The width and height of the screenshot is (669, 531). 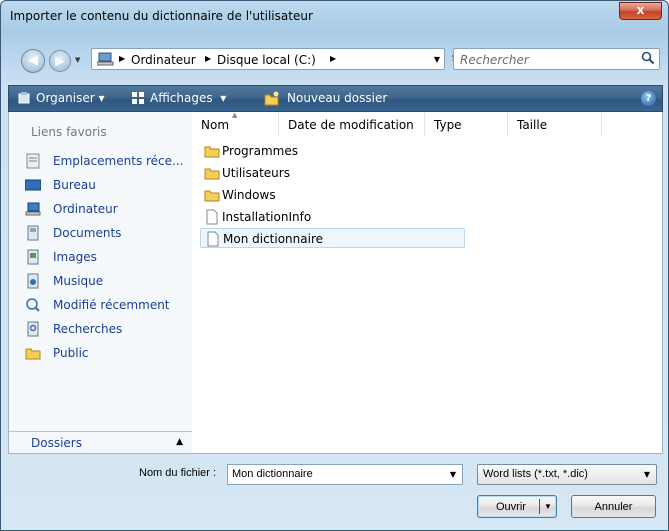 I want to click on file-type-select: Word lists (*.txt, *.dic) ▼, so click(x=567, y=474).